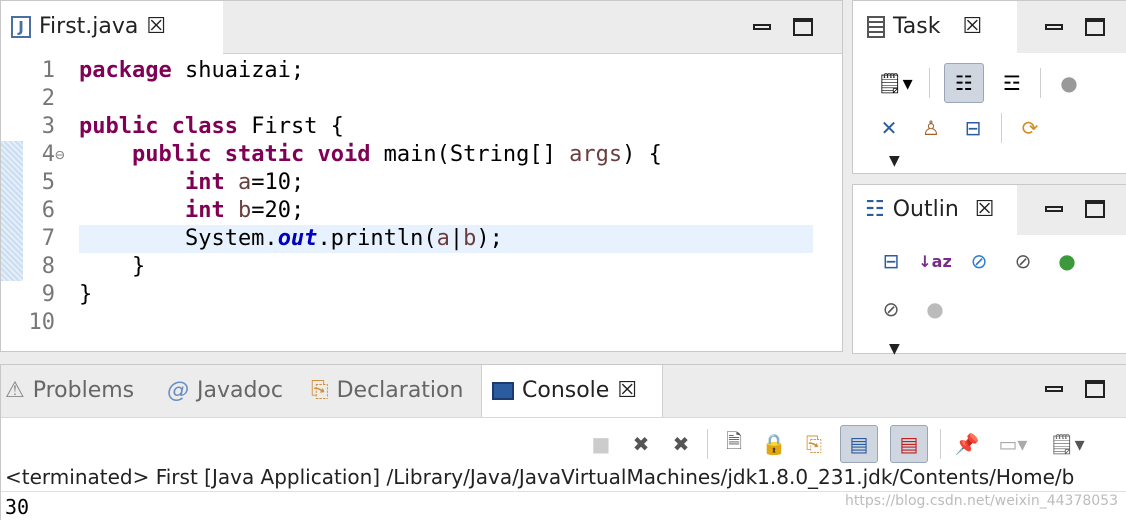 The width and height of the screenshot is (1126, 520). What do you see at coordinates (15, 390) in the screenshot?
I see `problems-icon: ⚠` at bounding box center [15, 390].